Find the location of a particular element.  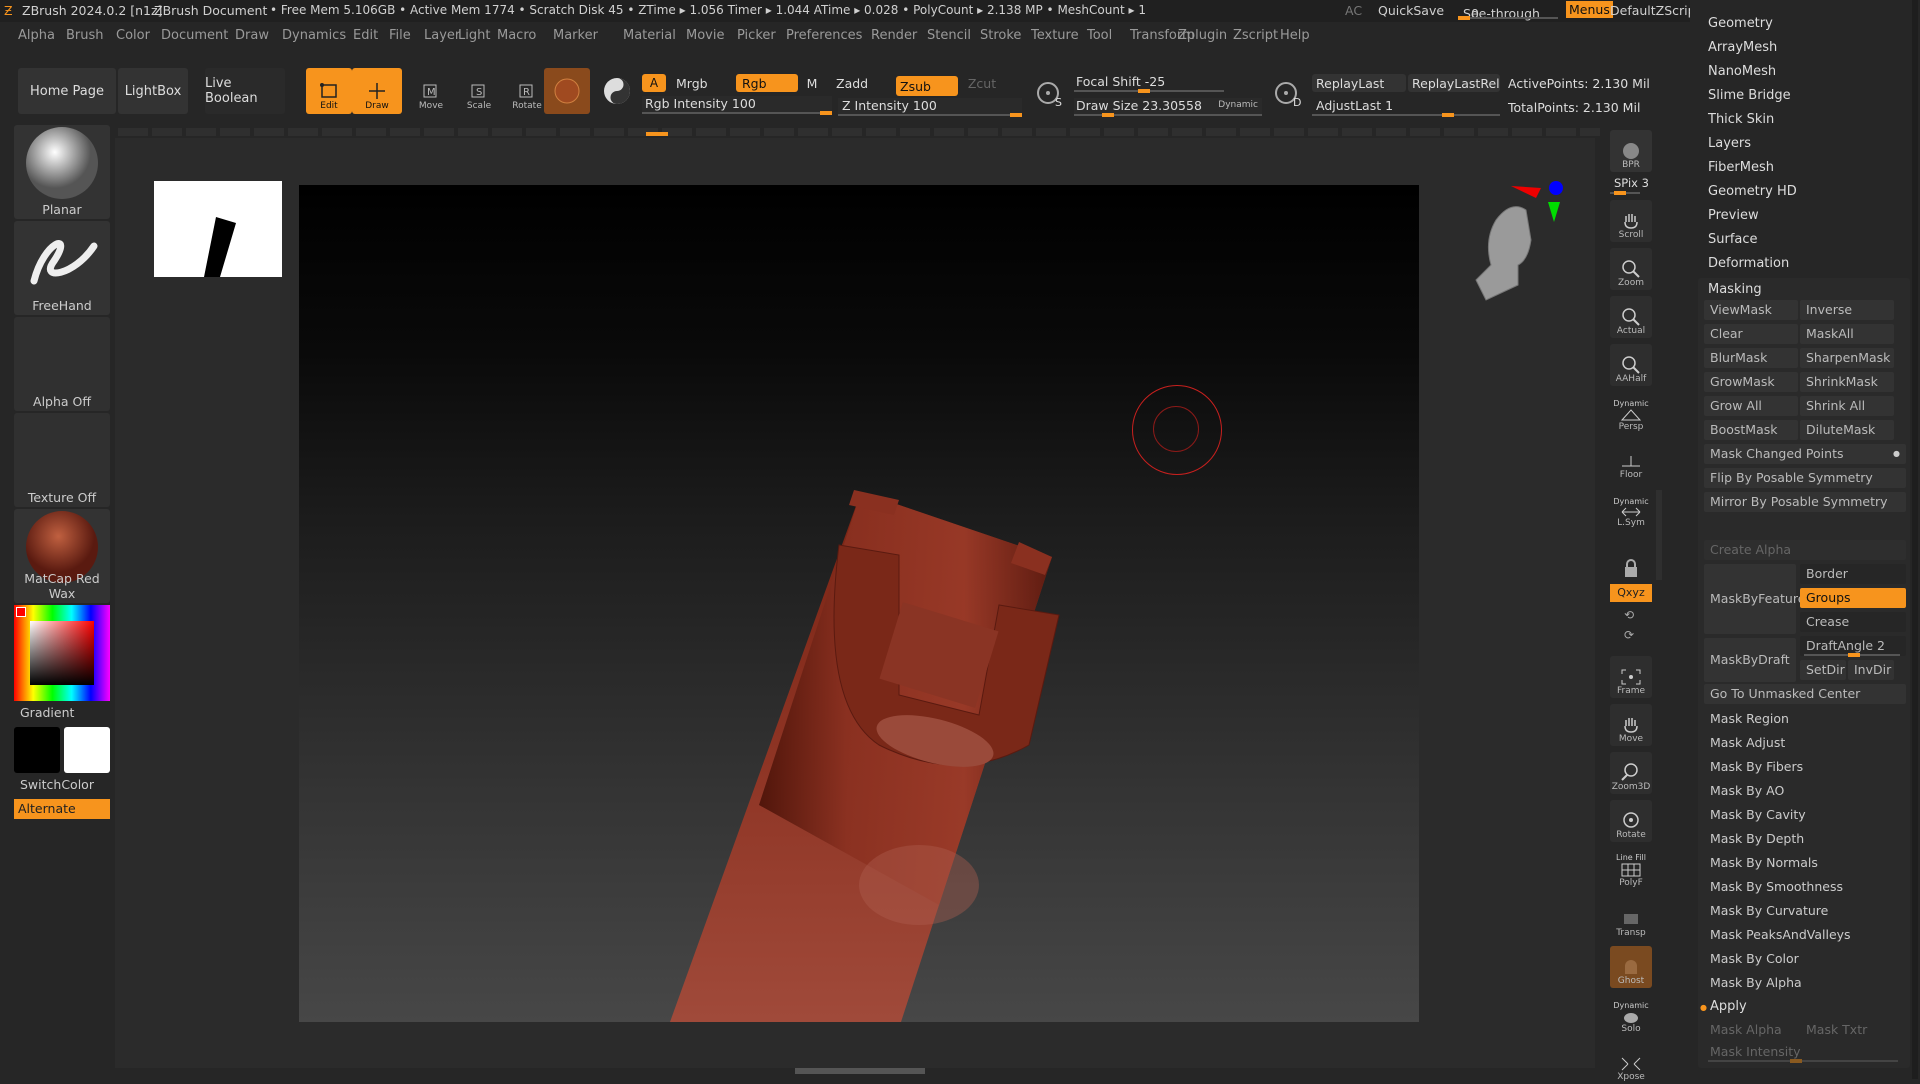

replay-last-button: ReplayLast is located at coordinates (1359, 83).